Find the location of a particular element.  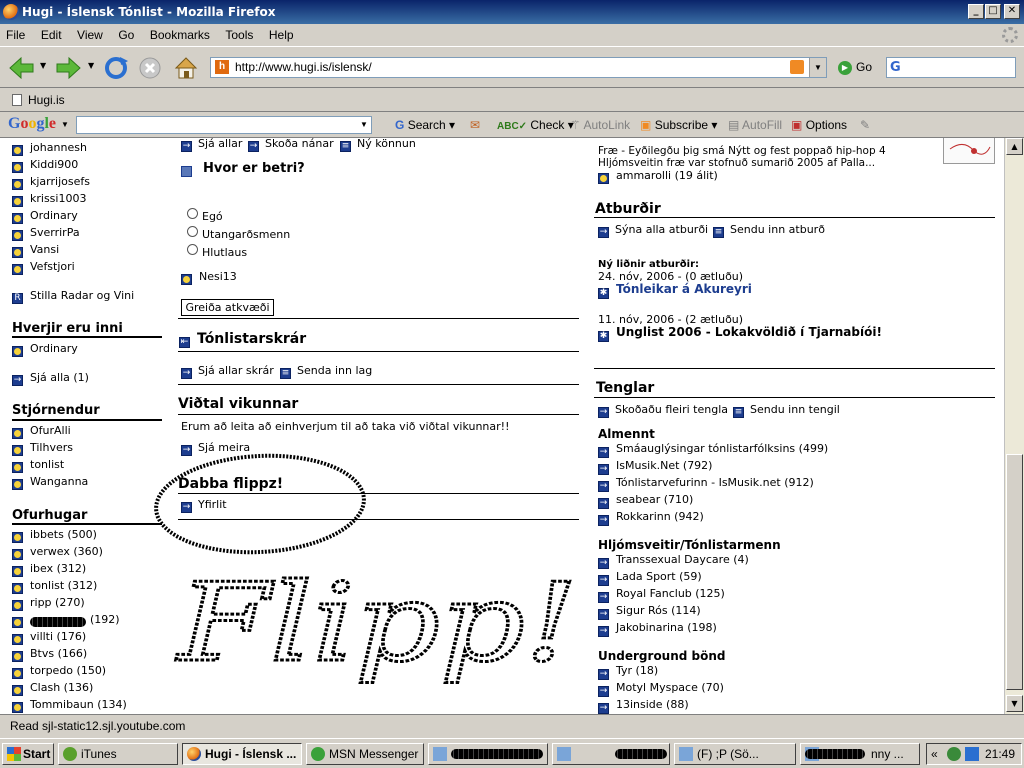

scroll-up-icon: ▲ is located at coordinates (1014, 146).